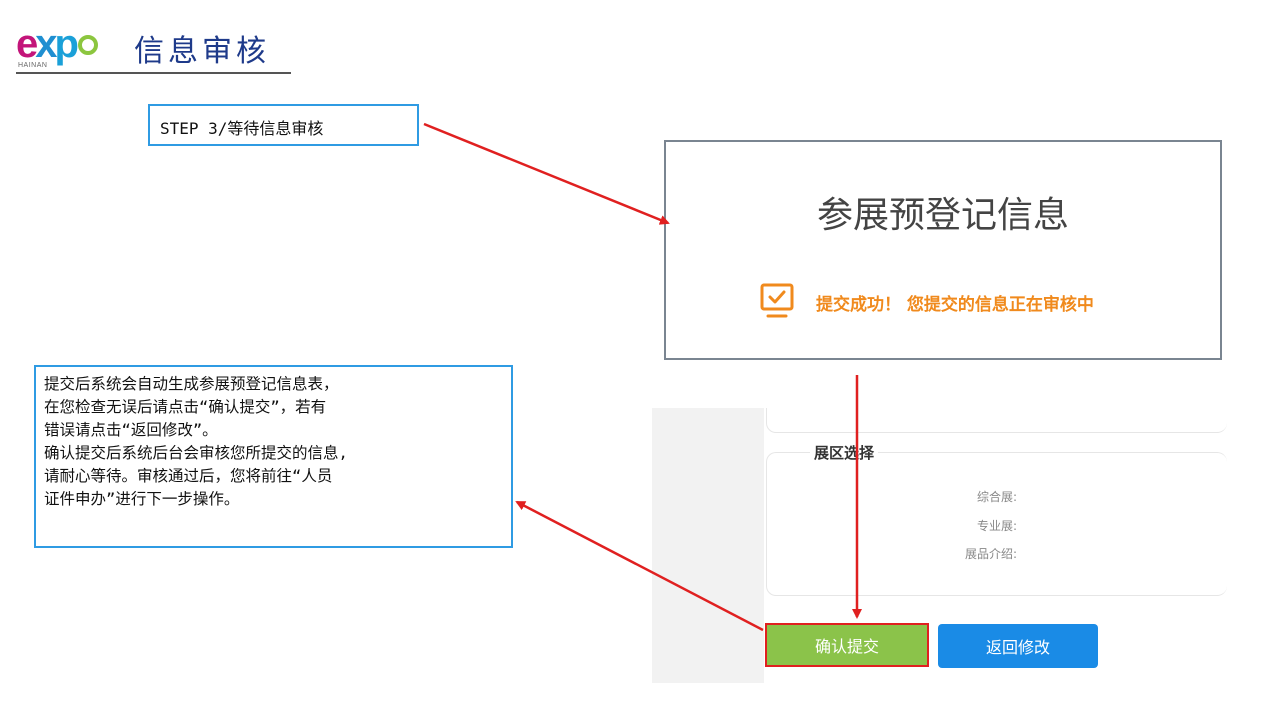 The width and height of the screenshot is (1275, 716). What do you see at coordinates (1018, 646) in the screenshot?
I see `back-to-edit-button: 返回修改` at bounding box center [1018, 646].